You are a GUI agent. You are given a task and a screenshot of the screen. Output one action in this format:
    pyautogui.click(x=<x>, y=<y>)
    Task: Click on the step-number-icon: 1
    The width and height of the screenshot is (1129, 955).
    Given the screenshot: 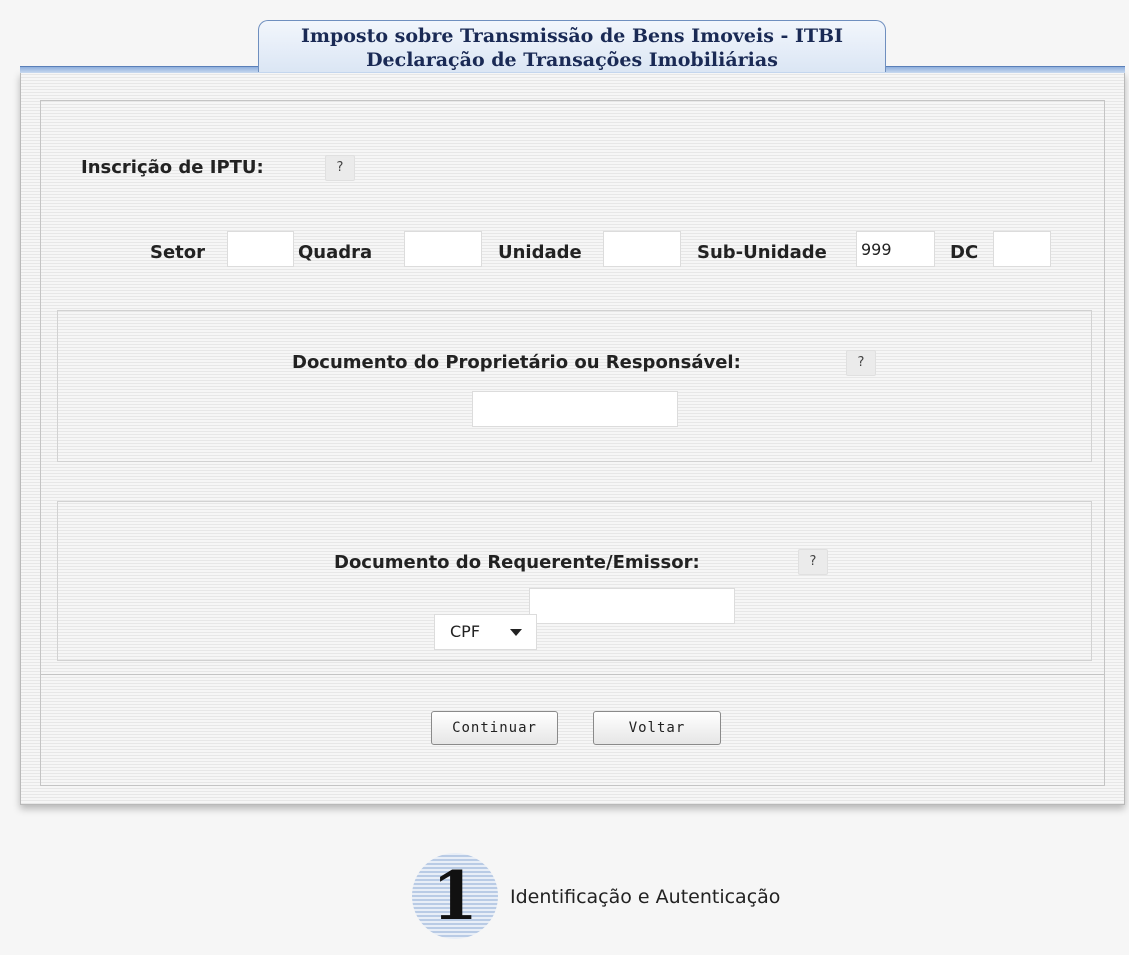 What is the action you would take?
    pyautogui.click(x=455, y=896)
    